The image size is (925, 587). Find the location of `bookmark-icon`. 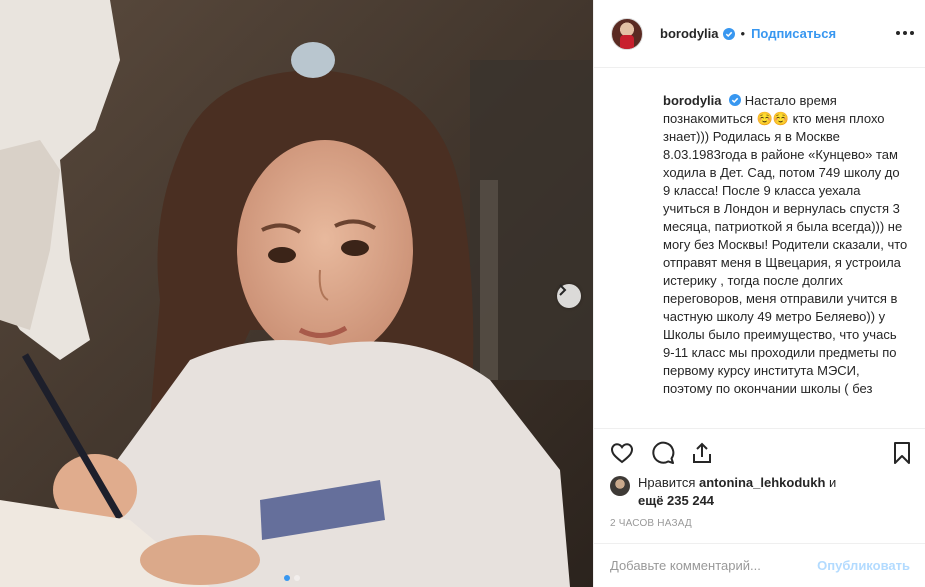

bookmark-icon is located at coordinates (902, 453).